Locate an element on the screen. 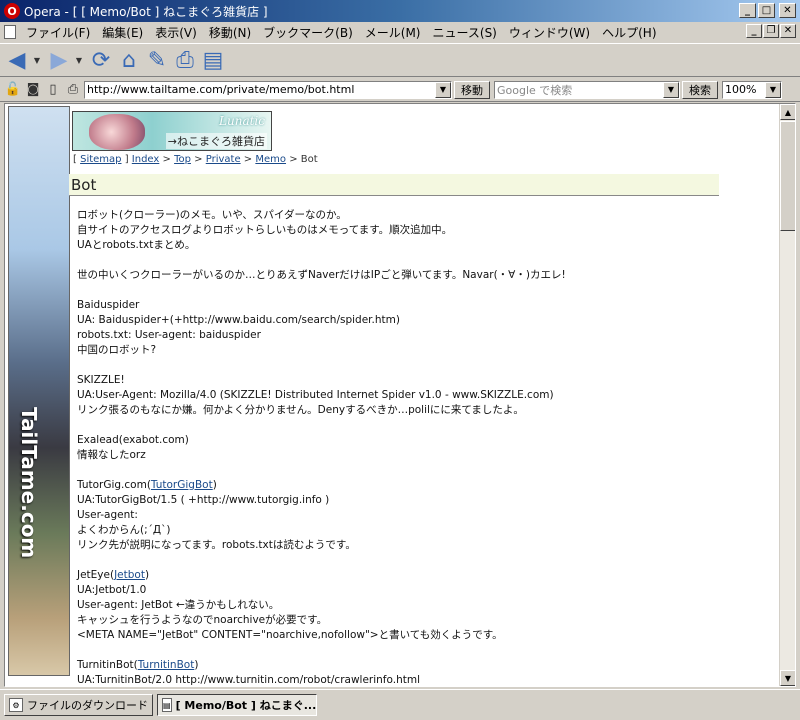 The width and height of the screenshot is (800, 720). baidu-robots: robots.txt: User-agent: baiduspider is located at coordinates (169, 335).